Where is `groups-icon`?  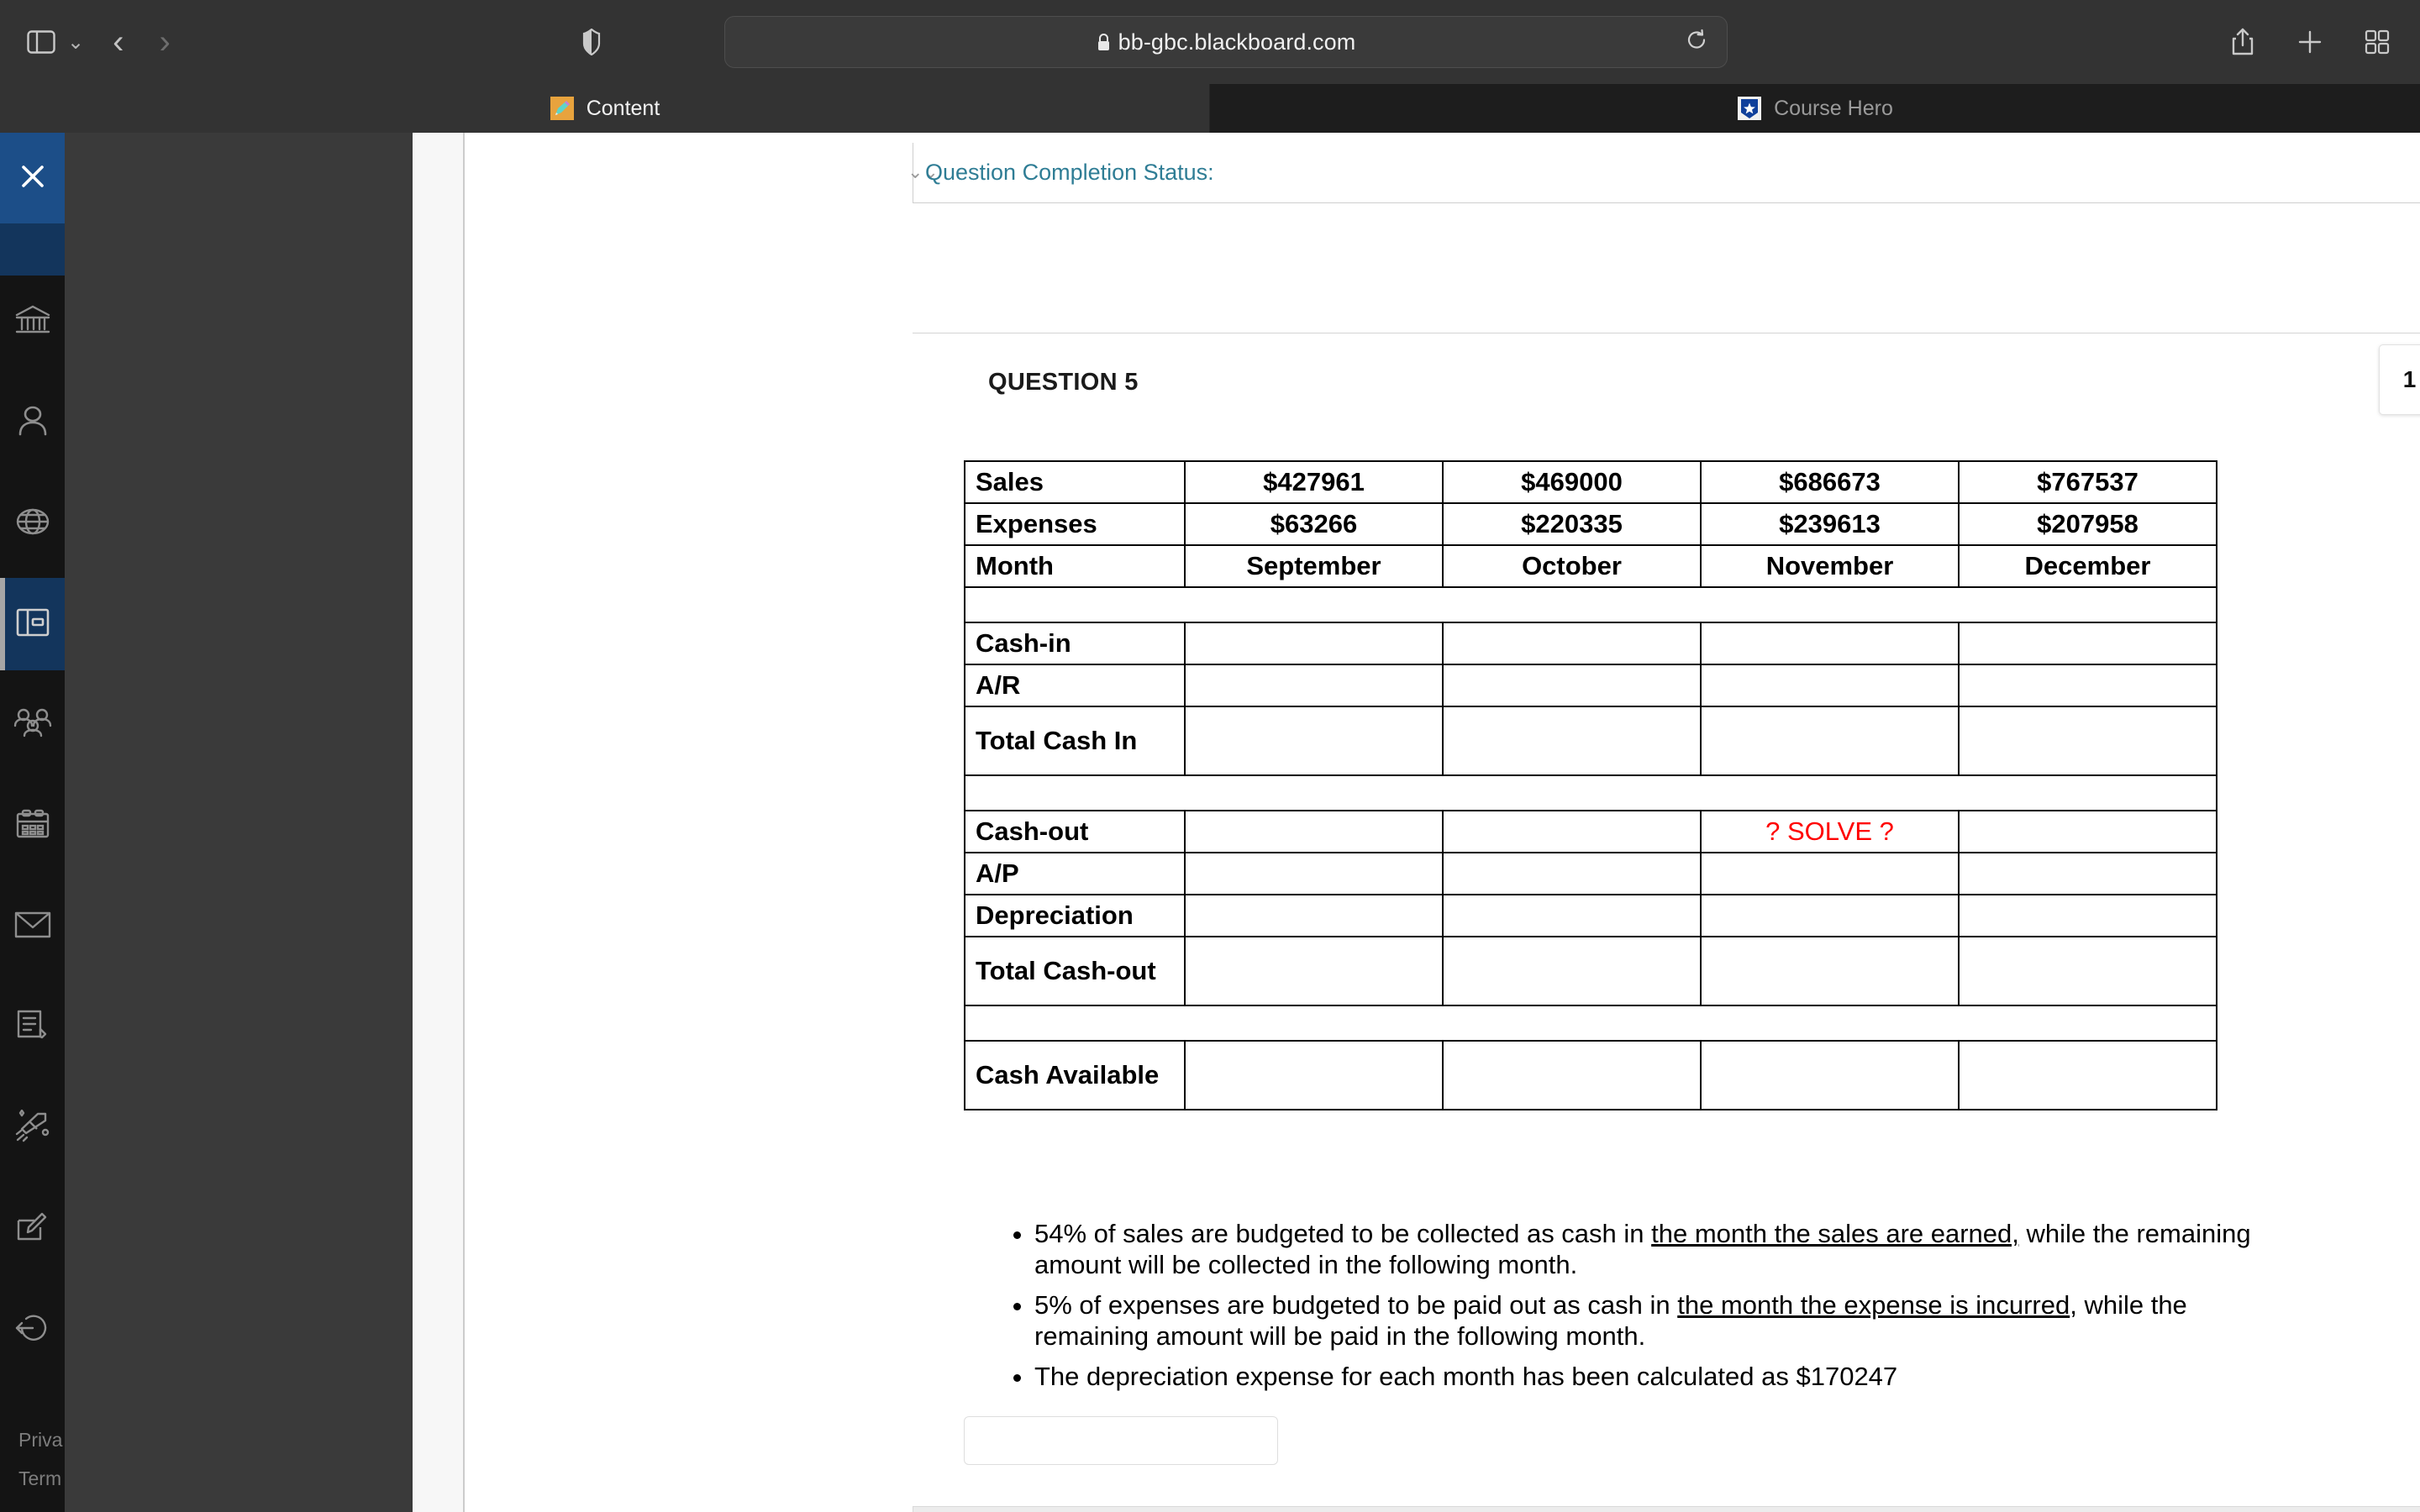 groups-icon is located at coordinates (33, 725).